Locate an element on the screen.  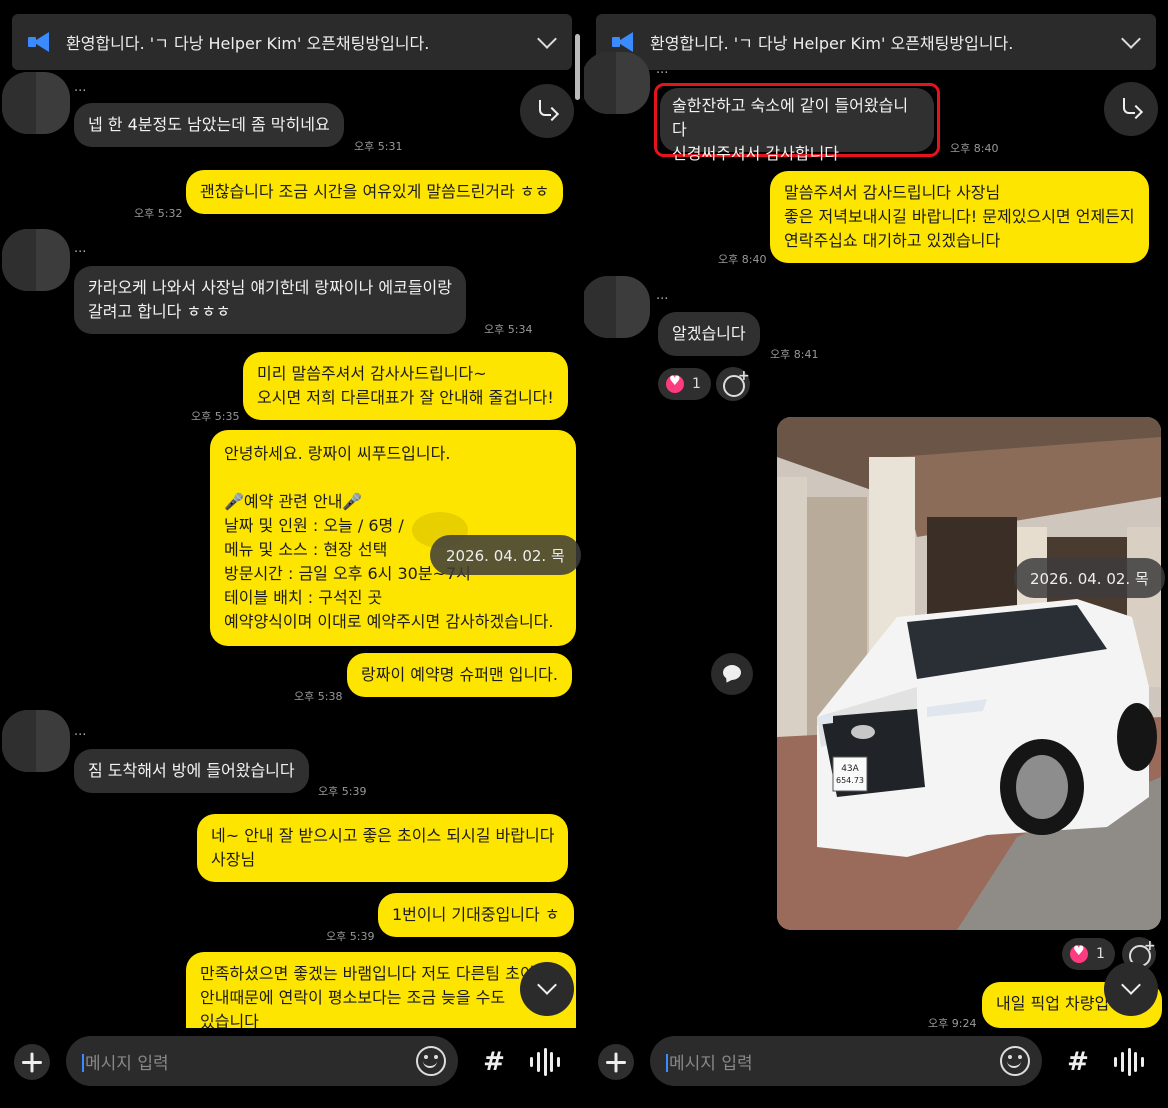
incoming-message: 짐 도착해서 방에 들어왔습니다 is located at coordinates (191, 771).